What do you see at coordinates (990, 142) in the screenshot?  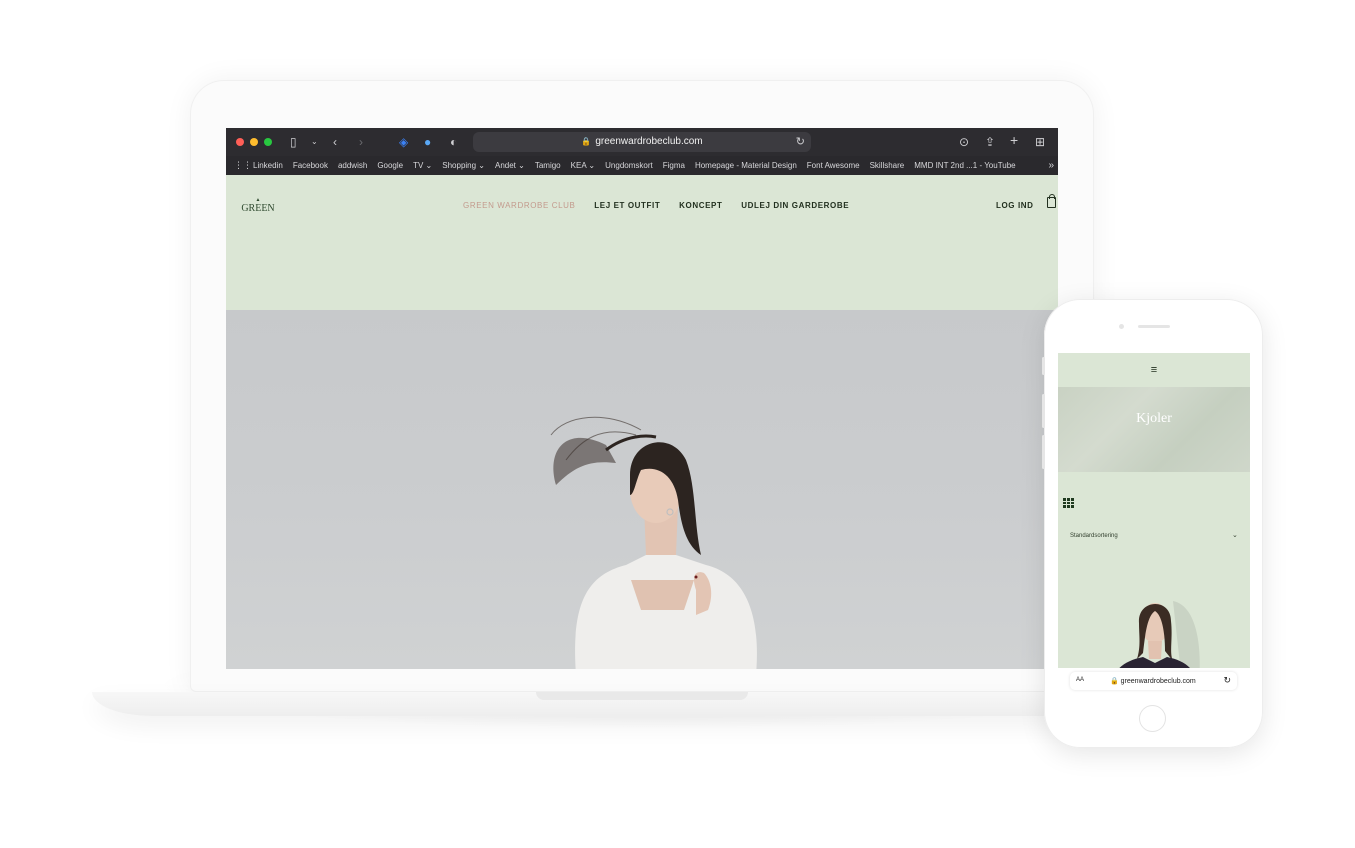 I see `share-icon: ⇪` at bounding box center [990, 142].